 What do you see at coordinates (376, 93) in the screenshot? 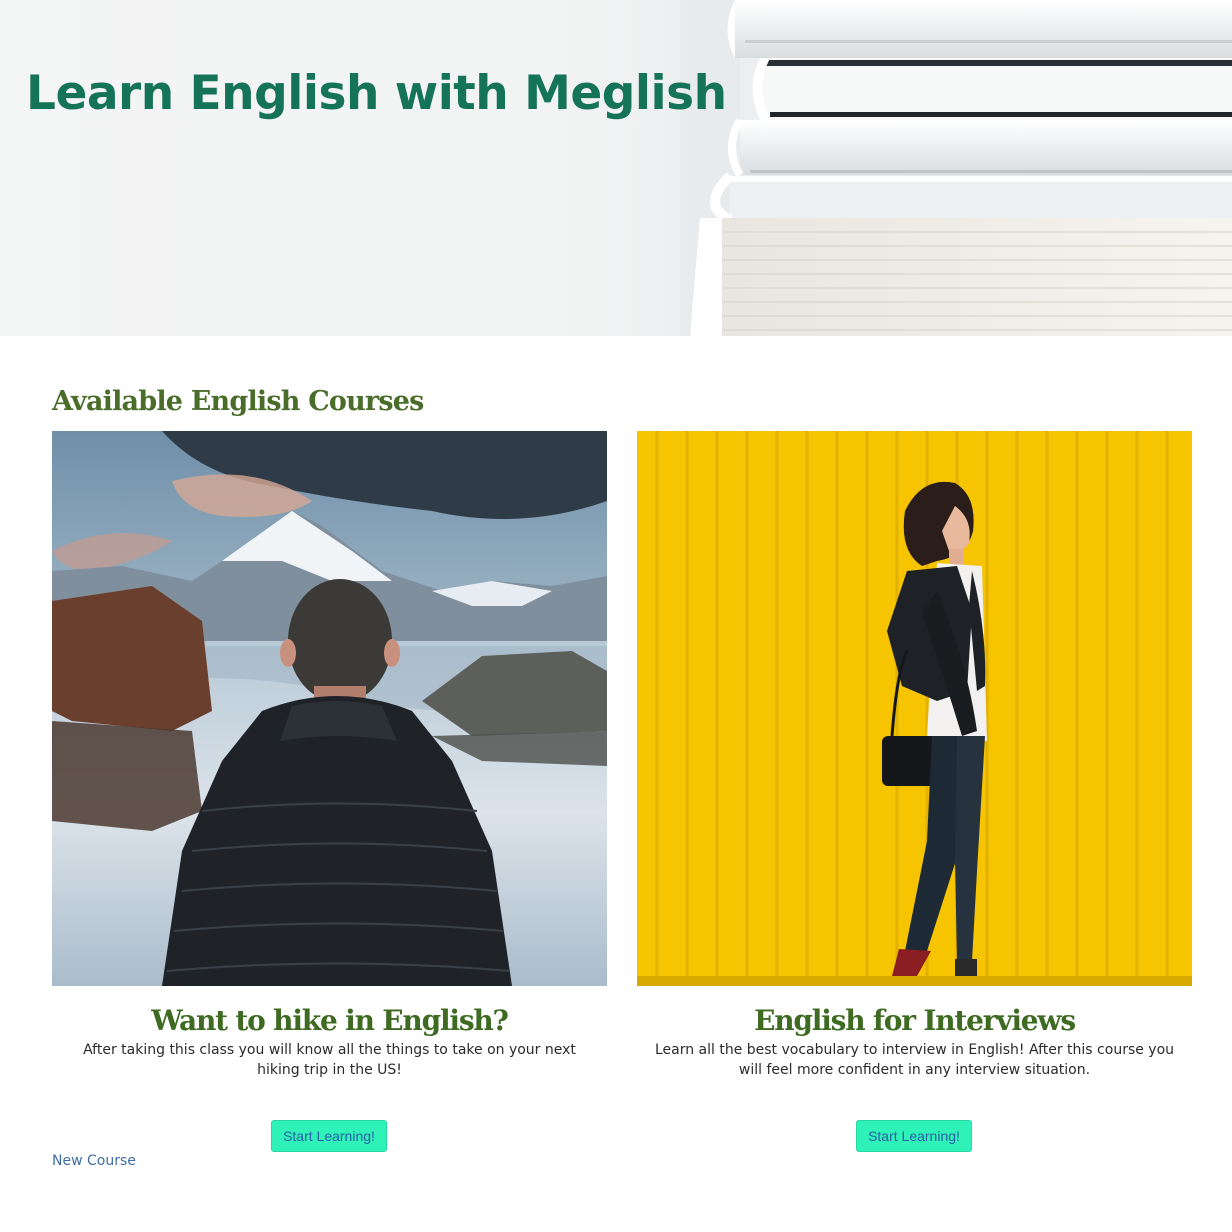
I see `hero-title: Learn English with Meglish` at bounding box center [376, 93].